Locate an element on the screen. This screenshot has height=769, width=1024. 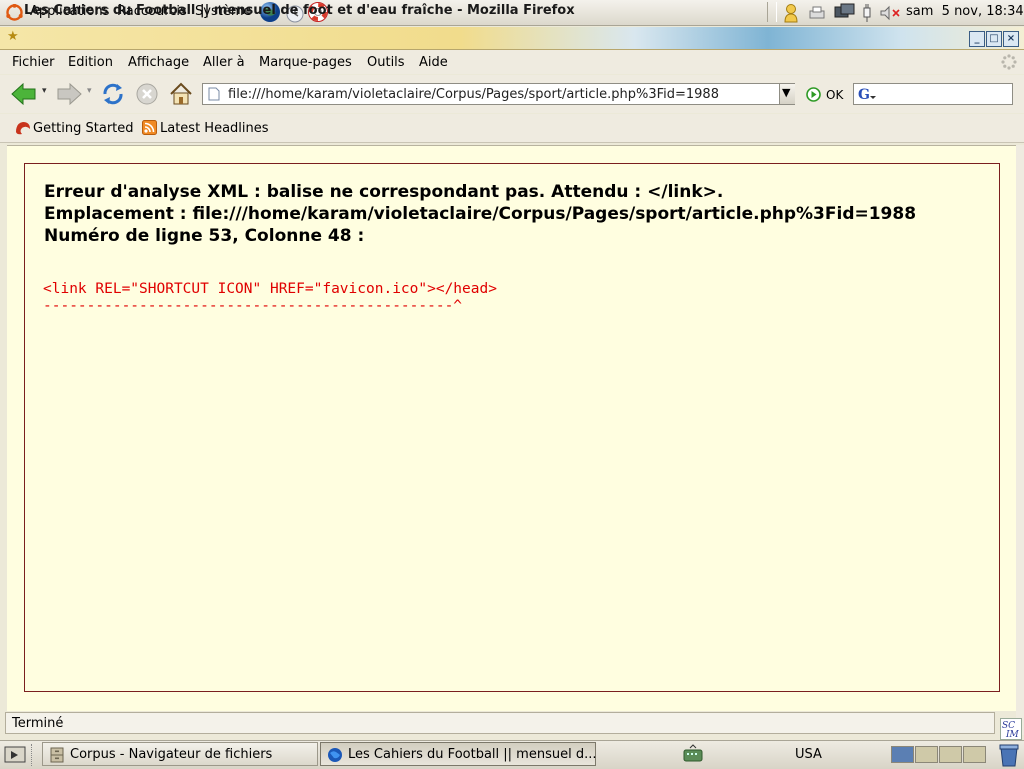
firefox-task-icon is located at coordinates (335, 755).